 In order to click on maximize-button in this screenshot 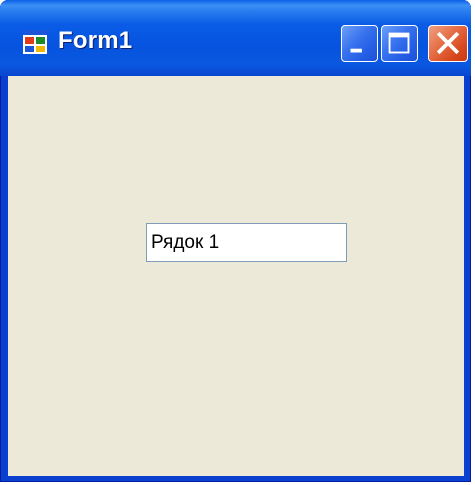, I will do `click(399, 43)`.